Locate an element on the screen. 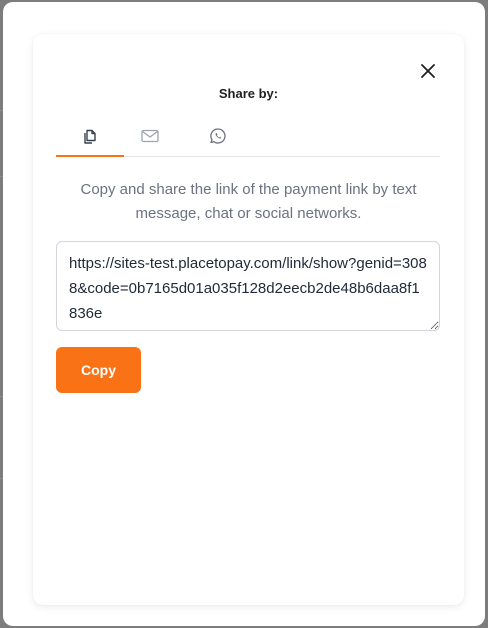  tab-email is located at coordinates (150, 139).